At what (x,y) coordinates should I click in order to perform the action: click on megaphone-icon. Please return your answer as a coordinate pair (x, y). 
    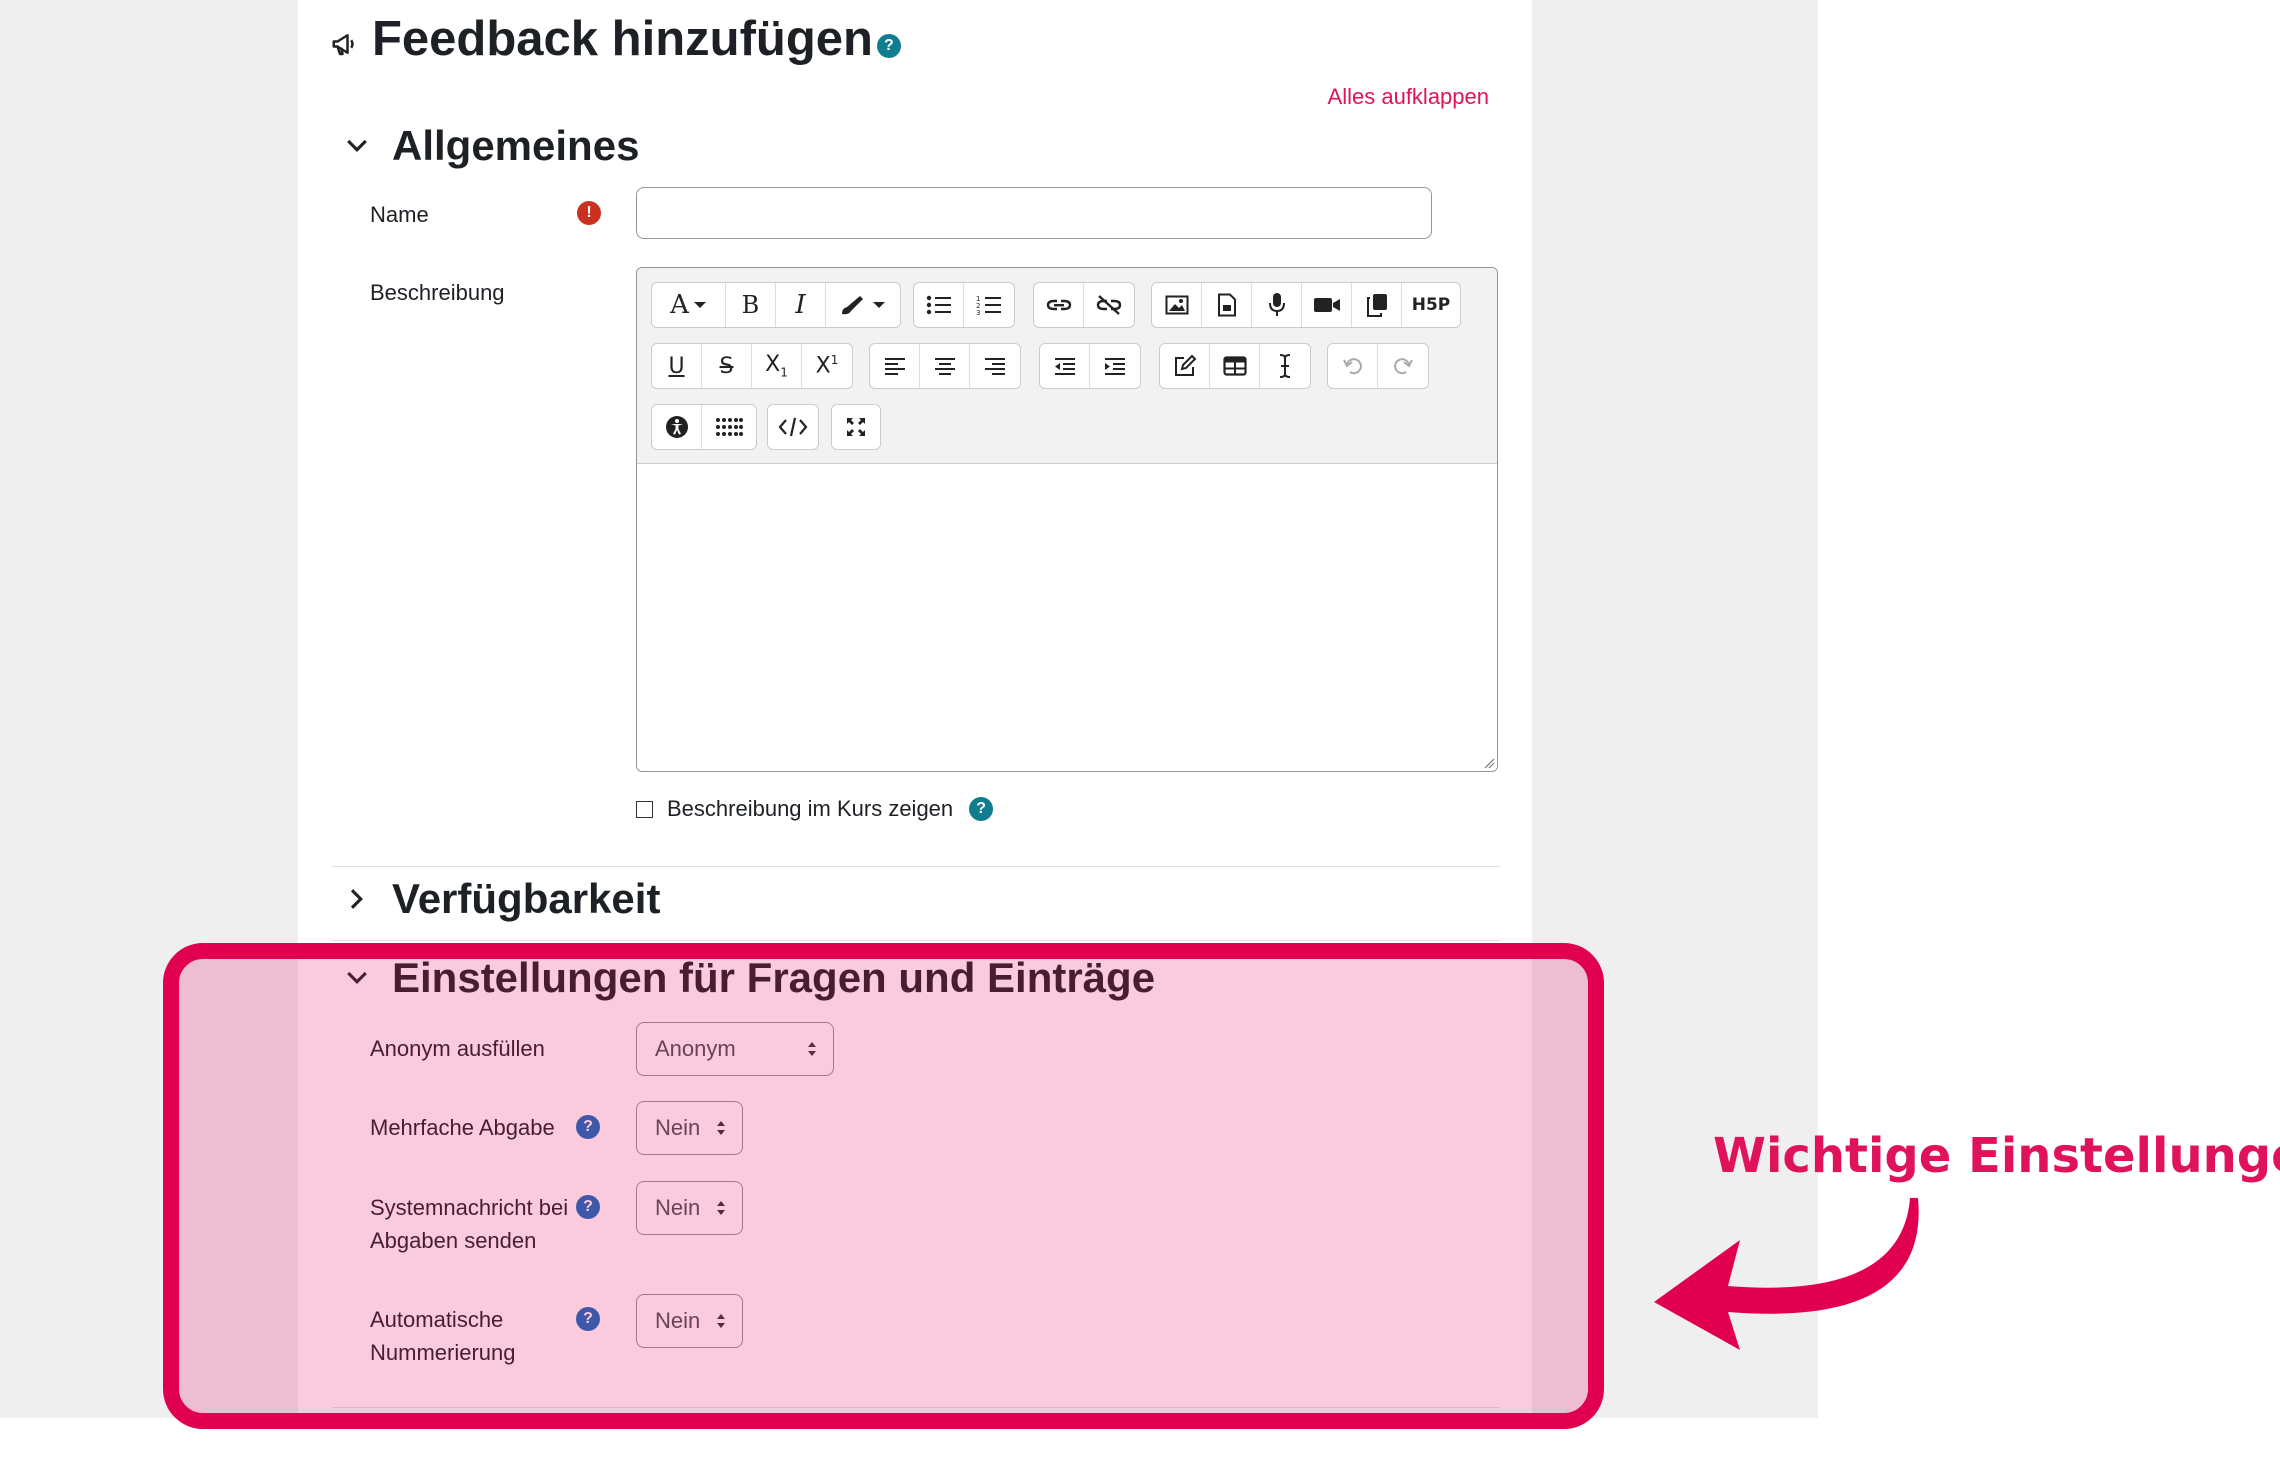
    Looking at the image, I should click on (343, 45).